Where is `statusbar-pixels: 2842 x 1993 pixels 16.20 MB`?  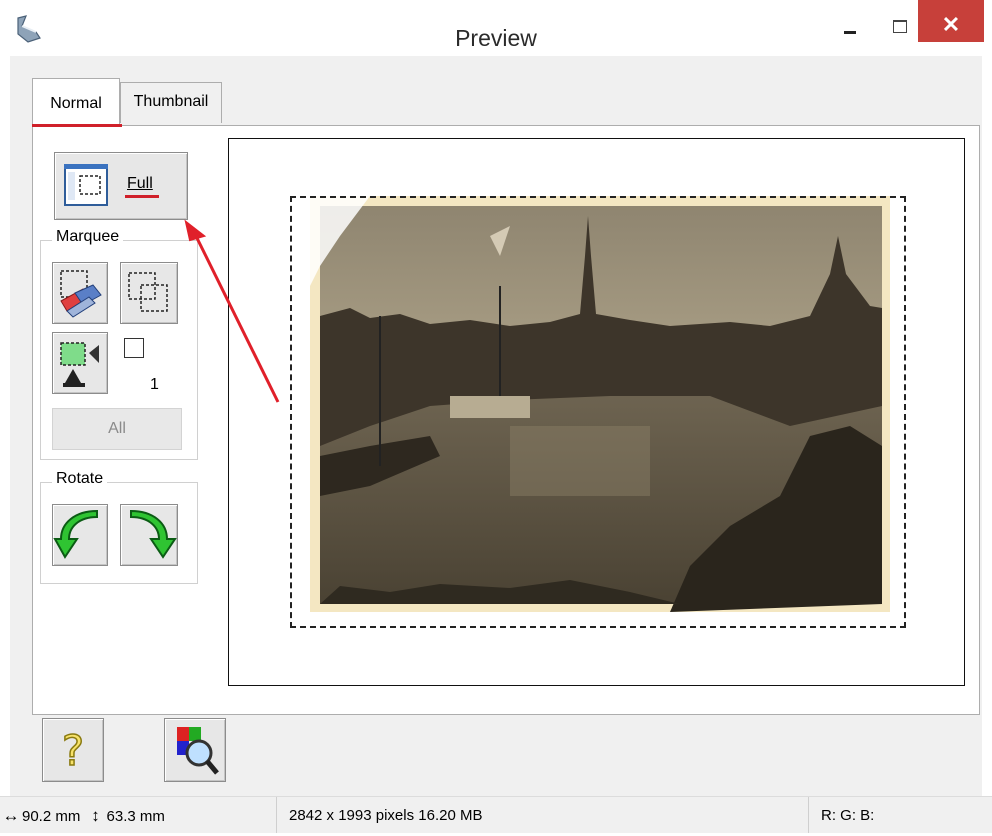
statusbar-pixels: 2842 x 1993 pixels 16.20 MB is located at coordinates (542, 815).